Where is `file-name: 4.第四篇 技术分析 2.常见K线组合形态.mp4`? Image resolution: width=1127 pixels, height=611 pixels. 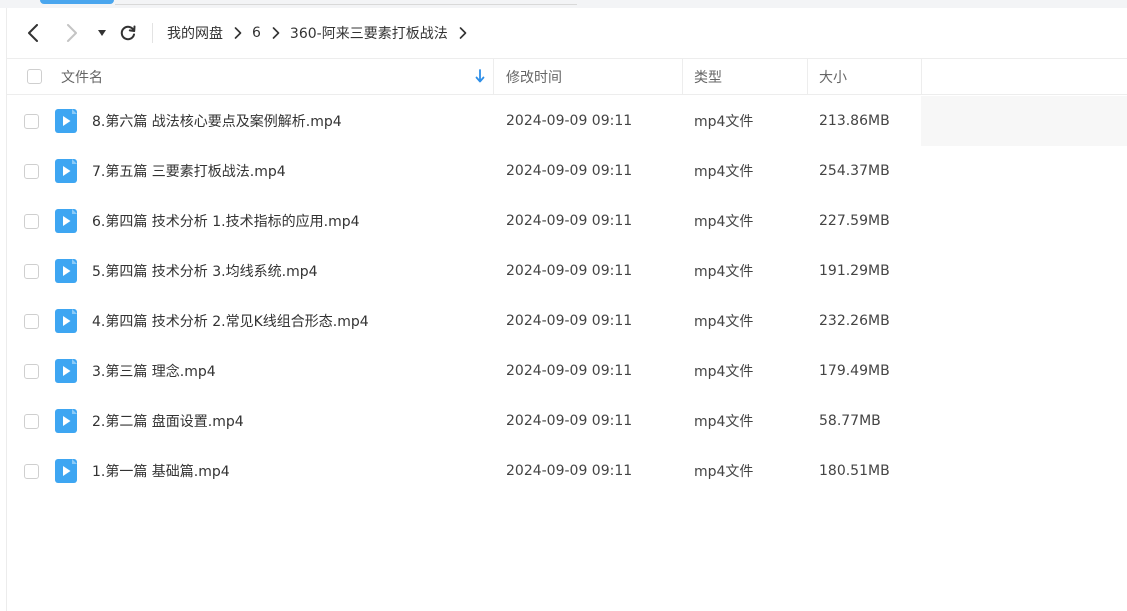 file-name: 4.第四篇 技术分析 2.常见K线组合形态.mp4 is located at coordinates (230, 321).